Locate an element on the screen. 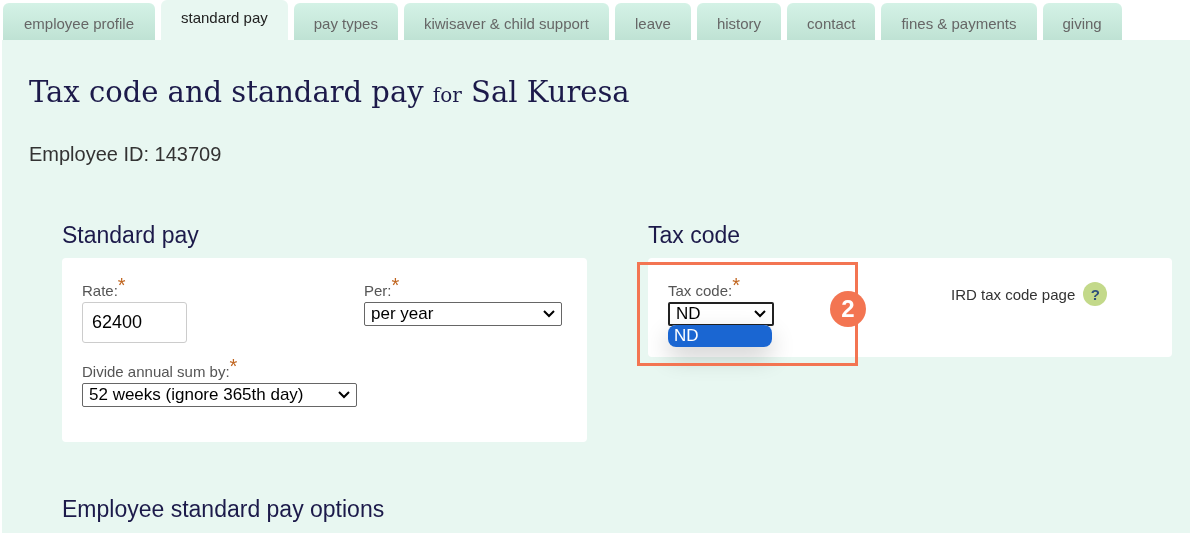  section-heading: Standard pay is located at coordinates (131, 235).